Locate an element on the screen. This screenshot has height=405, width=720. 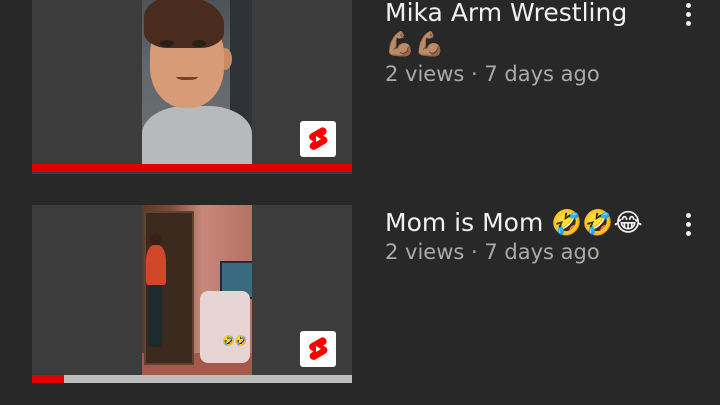
video-meta: Mom is Mom 🤣🤣😂 2 views · 7 days ago is located at coordinates (520, 237).